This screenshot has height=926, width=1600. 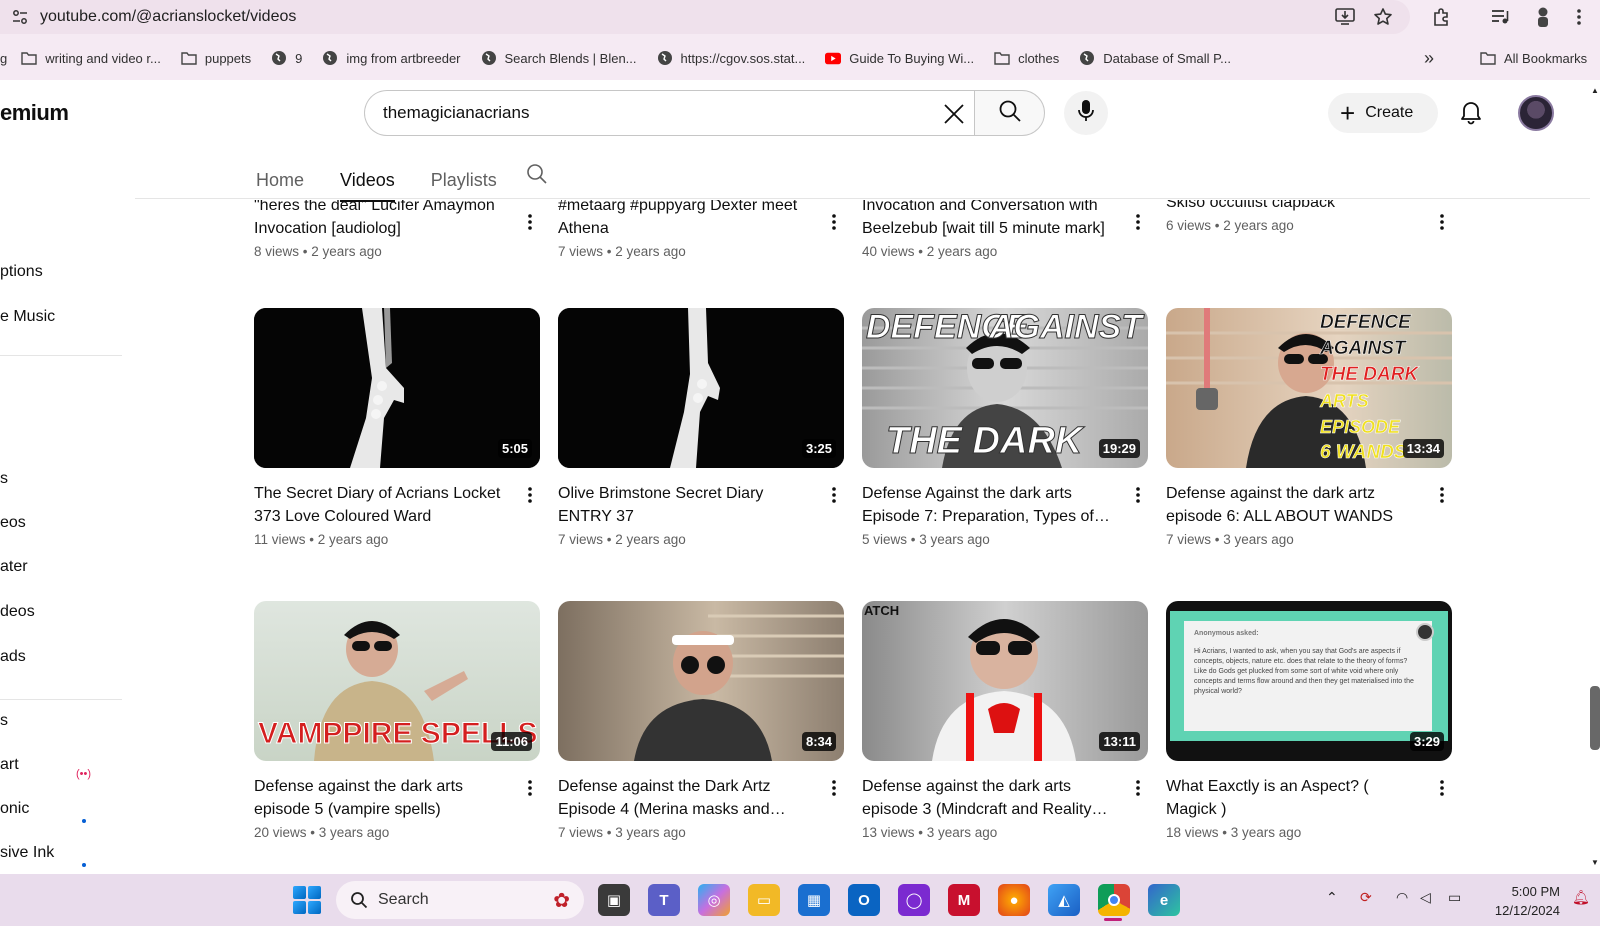 I want to click on video-thumbnail: 3:25, so click(x=701, y=388).